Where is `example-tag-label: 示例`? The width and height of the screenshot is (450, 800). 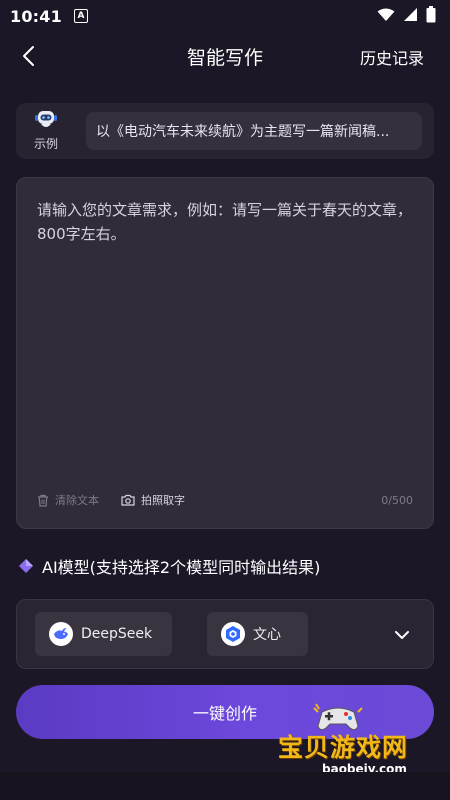 example-tag-label: 示例 is located at coordinates (45, 144).